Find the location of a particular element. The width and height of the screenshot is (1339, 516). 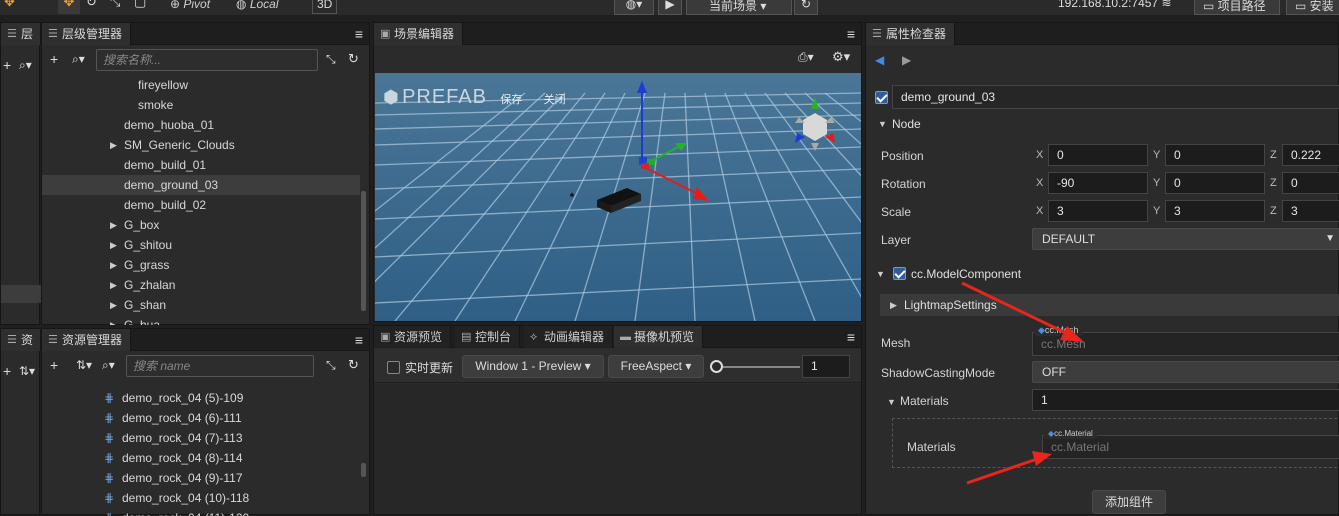

hierarchy-item: smoke is located at coordinates (201, 105).